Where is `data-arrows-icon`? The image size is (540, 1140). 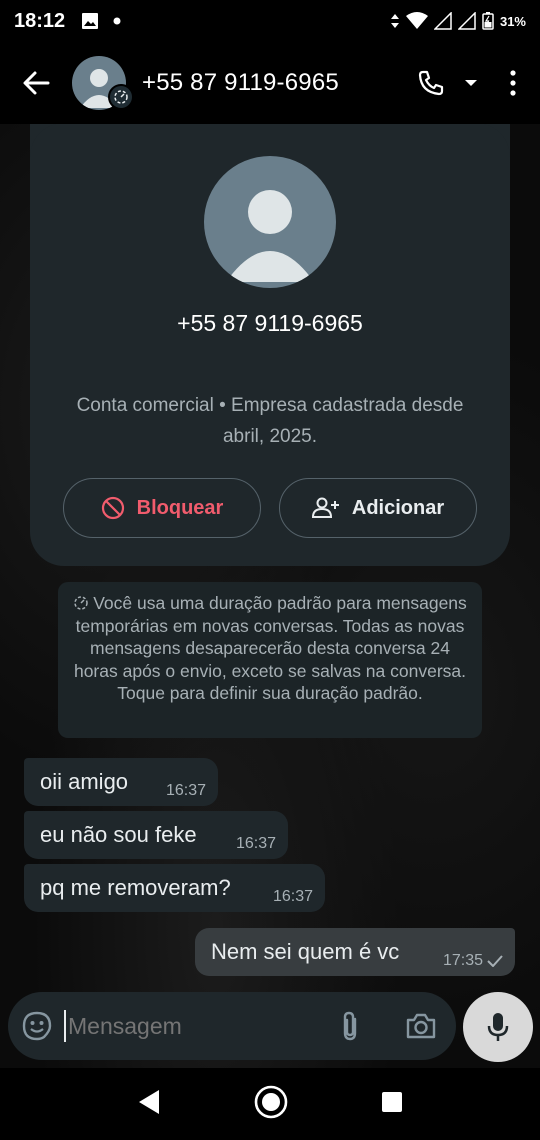
data-arrows-icon is located at coordinates (394, 21).